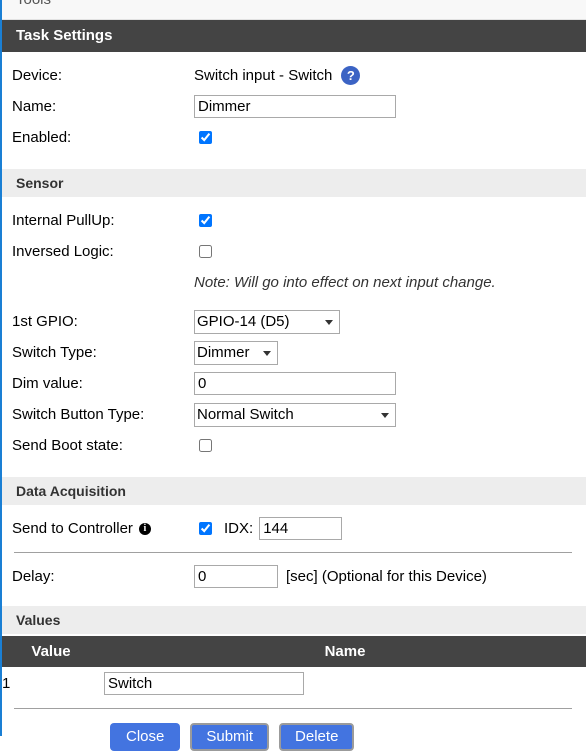 The image size is (586, 751). I want to click on close-button: Close, so click(145, 737).